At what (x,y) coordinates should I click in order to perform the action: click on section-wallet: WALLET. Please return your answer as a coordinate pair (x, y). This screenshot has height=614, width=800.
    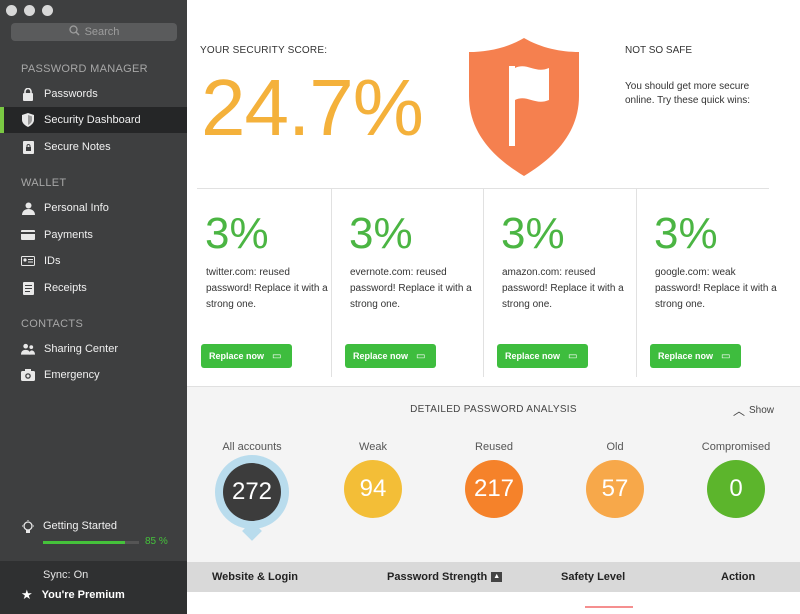
    Looking at the image, I should click on (44, 183).